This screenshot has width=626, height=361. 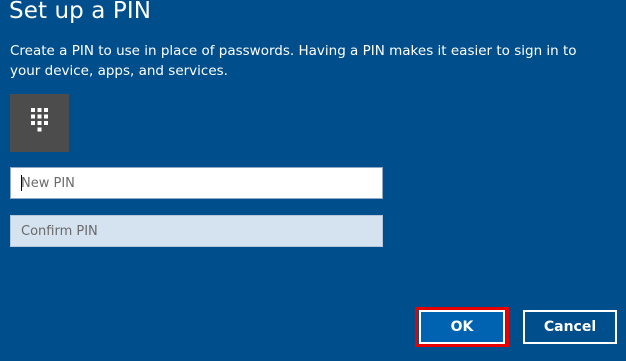 I want to click on text-caret, so click(x=21, y=183).